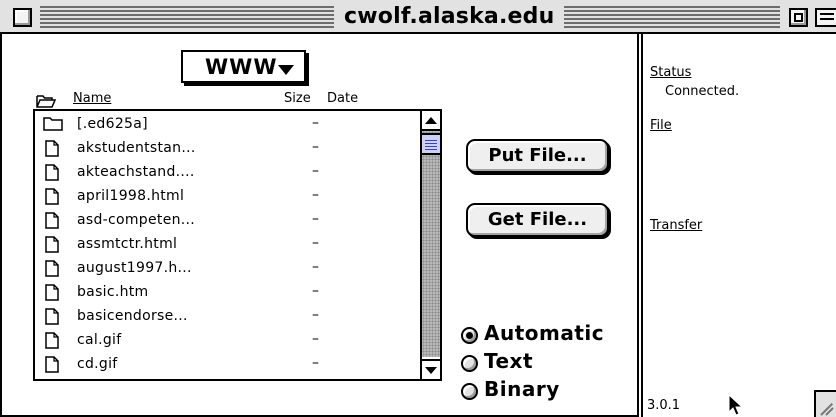  Describe the element at coordinates (798, 17) in the screenshot. I see `zoom-box` at that location.